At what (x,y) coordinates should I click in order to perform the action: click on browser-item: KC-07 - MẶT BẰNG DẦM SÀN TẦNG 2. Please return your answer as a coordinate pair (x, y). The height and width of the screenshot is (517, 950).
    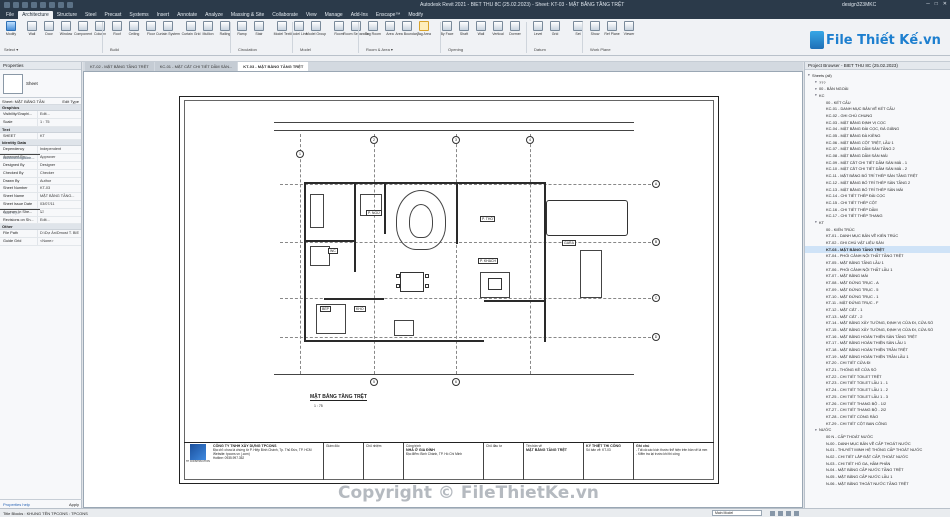
    Looking at the image, I should click on (877, 149).